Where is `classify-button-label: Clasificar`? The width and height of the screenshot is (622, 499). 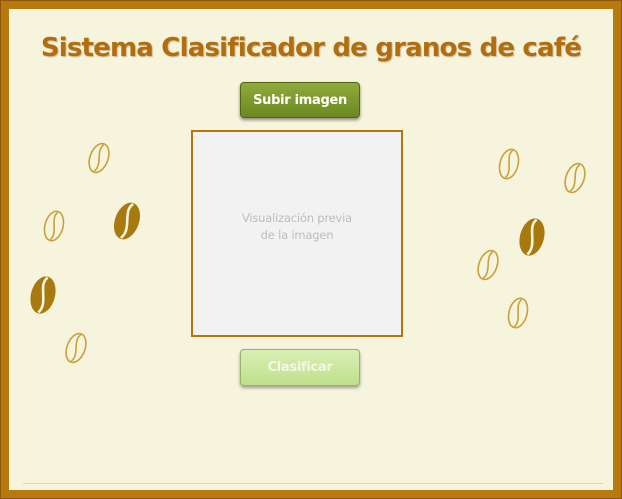 classify-button-label: Clasificar is located at coordinates (300, 367).